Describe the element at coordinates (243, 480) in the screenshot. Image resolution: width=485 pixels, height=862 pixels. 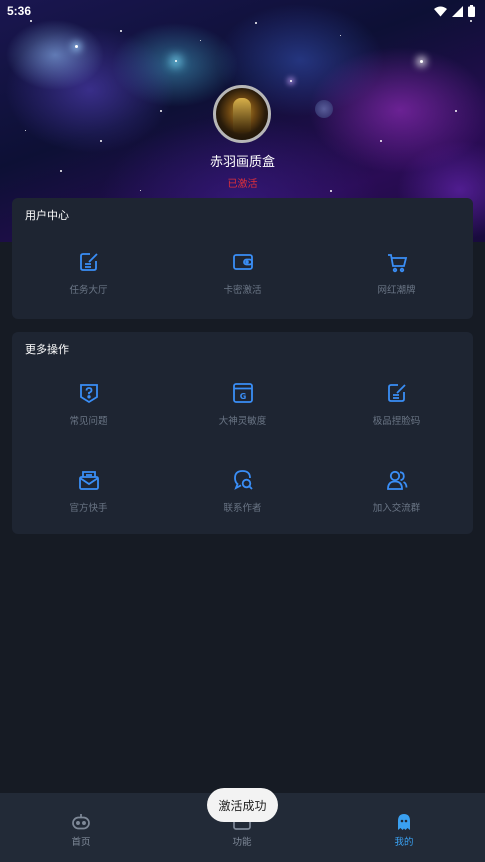
I see `chat-search-icon` at that location.